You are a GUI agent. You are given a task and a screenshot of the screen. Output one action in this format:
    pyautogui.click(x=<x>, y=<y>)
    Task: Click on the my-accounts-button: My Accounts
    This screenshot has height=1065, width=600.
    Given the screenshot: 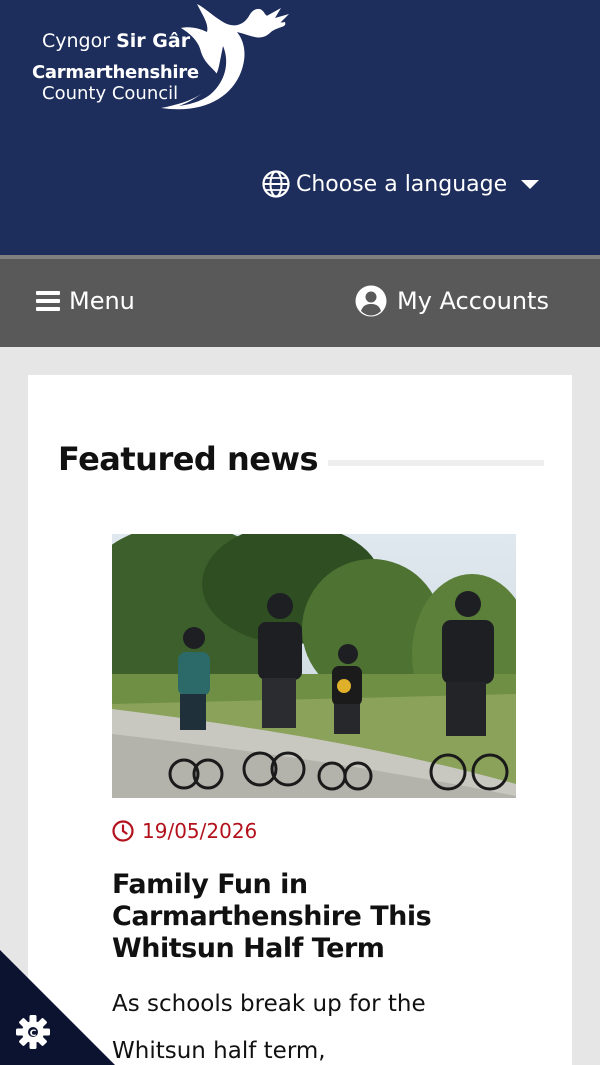 What is the action you would take?
    pyautogui.click(x=452, y=301)
    